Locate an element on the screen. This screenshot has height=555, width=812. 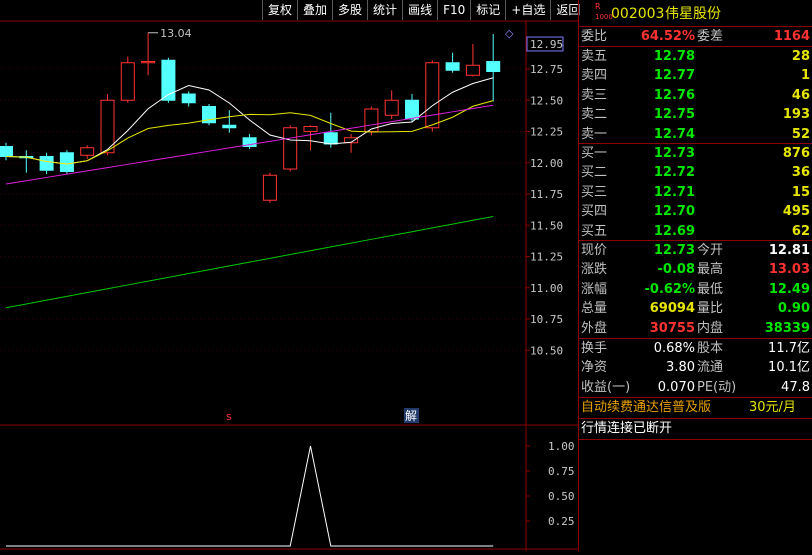
toolbar-button-7: +自选 is located at coordinates (527, 10).